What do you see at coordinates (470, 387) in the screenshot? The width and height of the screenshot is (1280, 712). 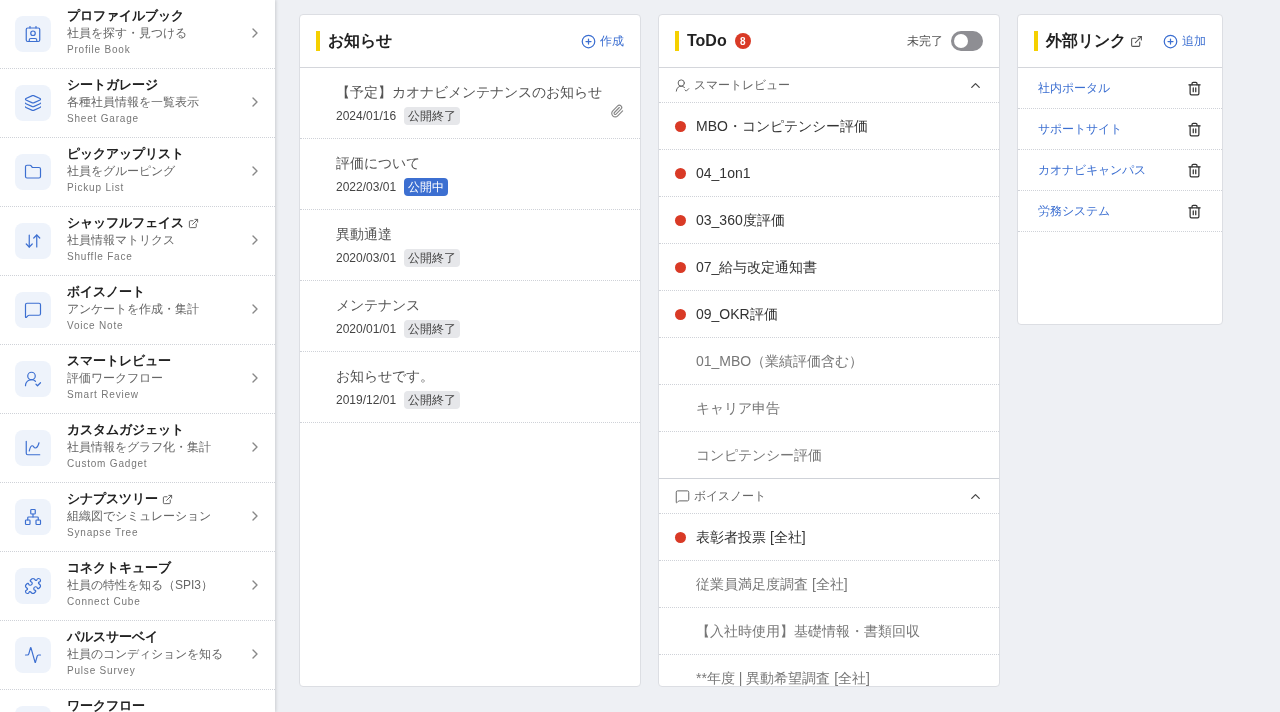 I see `notice-item: お知らせです。 2019/12/01 公開終了` at bounding box center [470, 387].